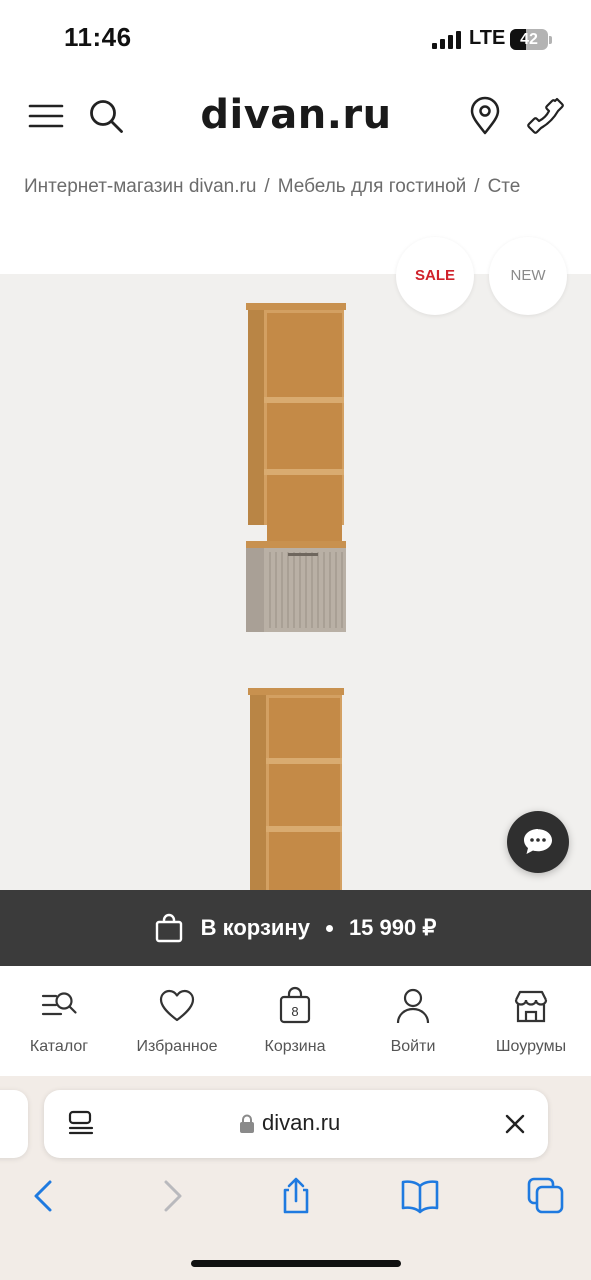 The width and height of the screenshot is (591, 1280). I want to click on product-image-bookcase, so click(296, 468).